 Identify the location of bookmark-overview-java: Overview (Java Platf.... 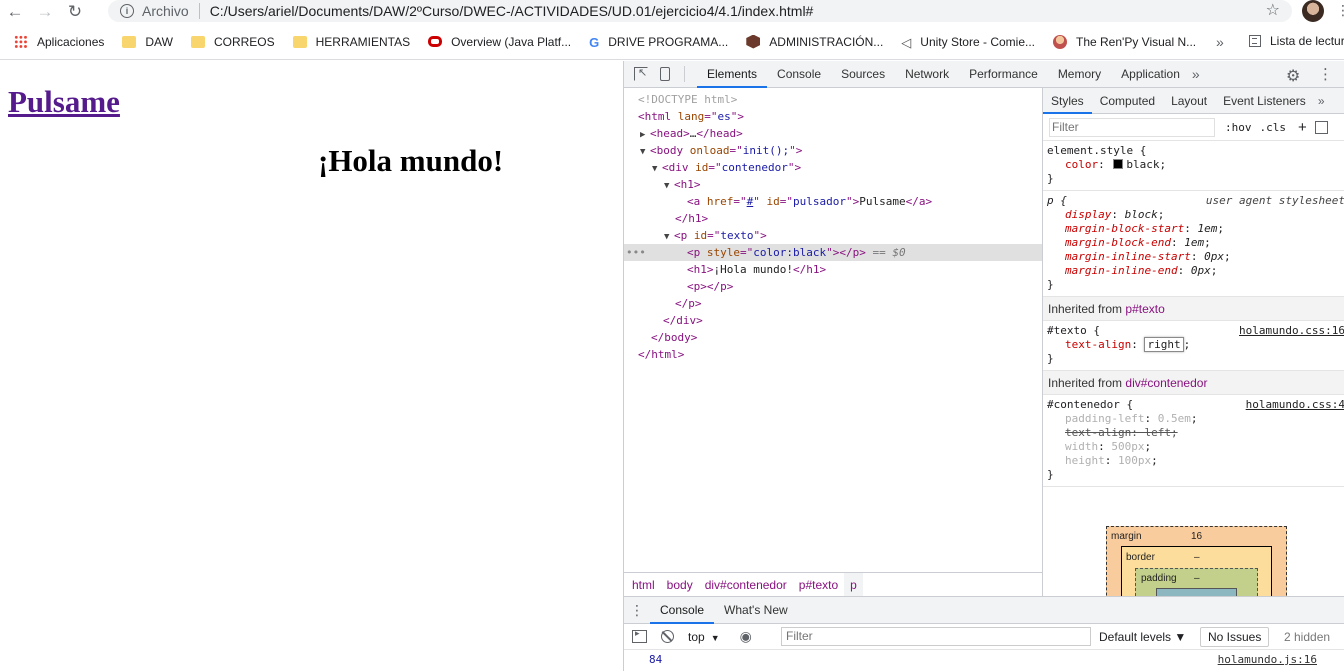
(499, 42).